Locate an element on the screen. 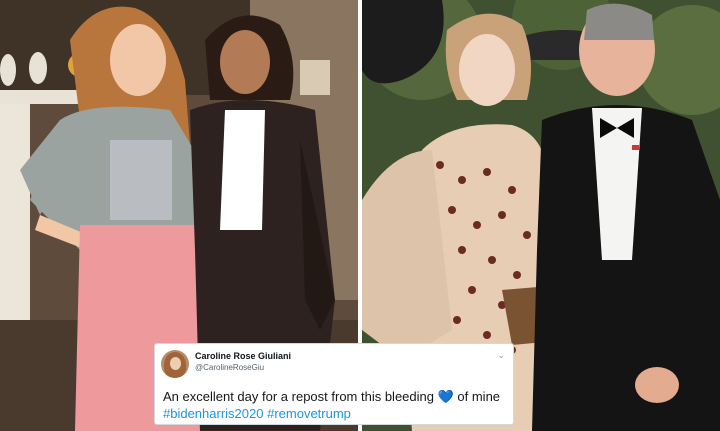  tweet-text-part-2: of mine is located at coordinates (477, 396).